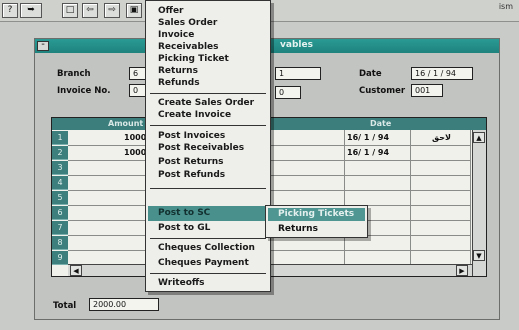 The width and height of the screenshot is (519, 330). What do you see at coordinates (442, 73) in the screenshot?
I see `date-field: 16 / 1 / 94` at bounding box center [442, 73].